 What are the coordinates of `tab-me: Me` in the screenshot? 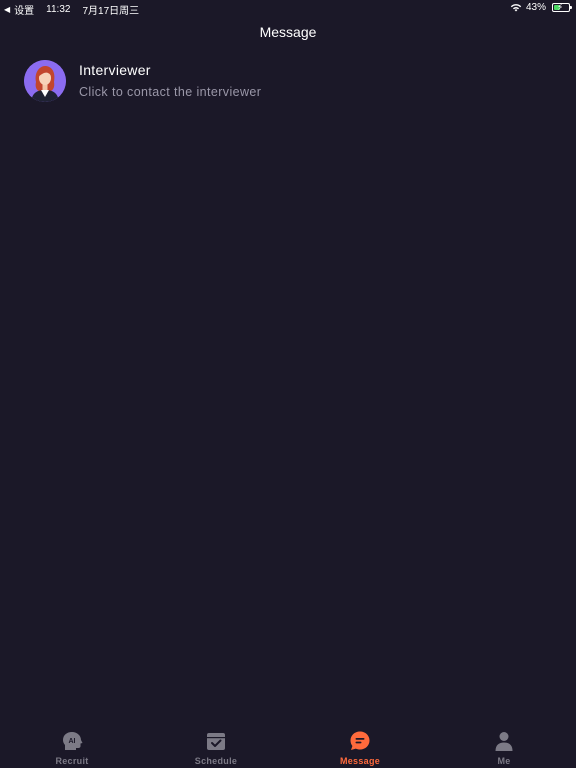 It's located at (504, 747).